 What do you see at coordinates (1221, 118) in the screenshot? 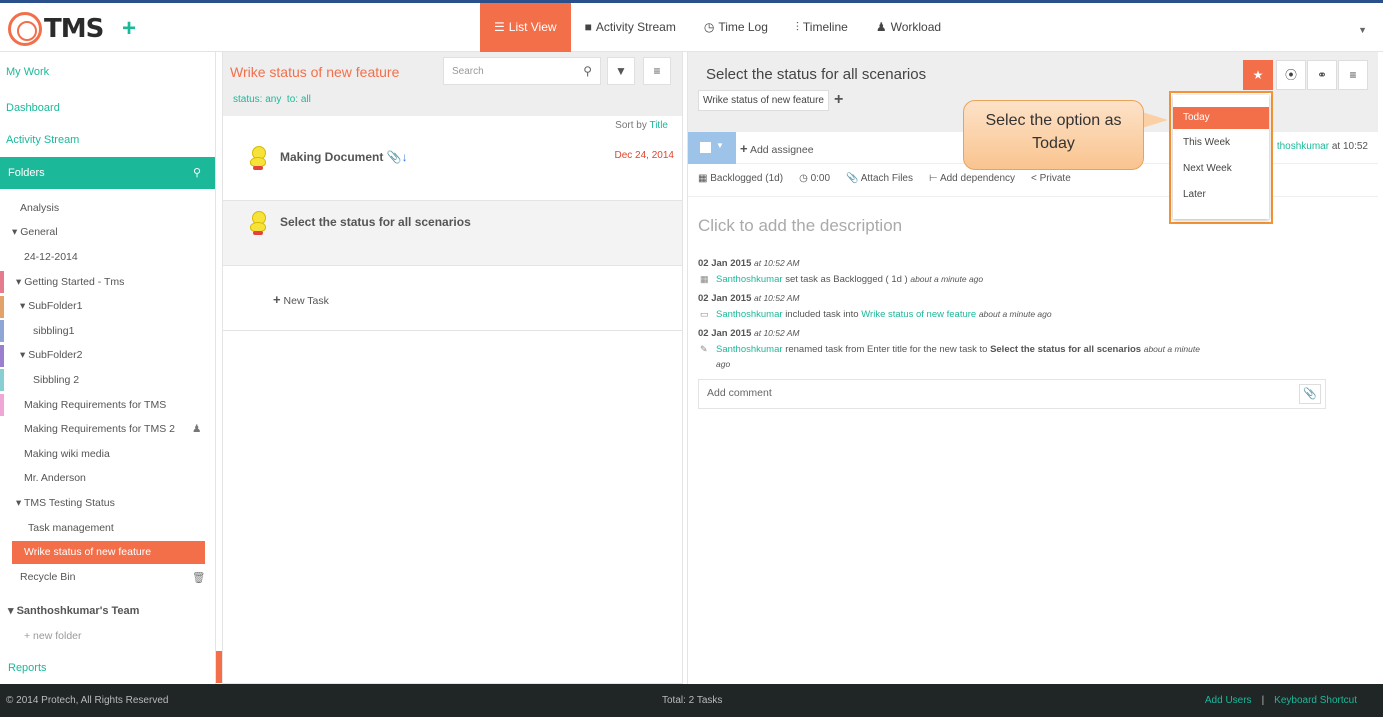
I see `option-today: Today` at bounding box center [1221, 118].